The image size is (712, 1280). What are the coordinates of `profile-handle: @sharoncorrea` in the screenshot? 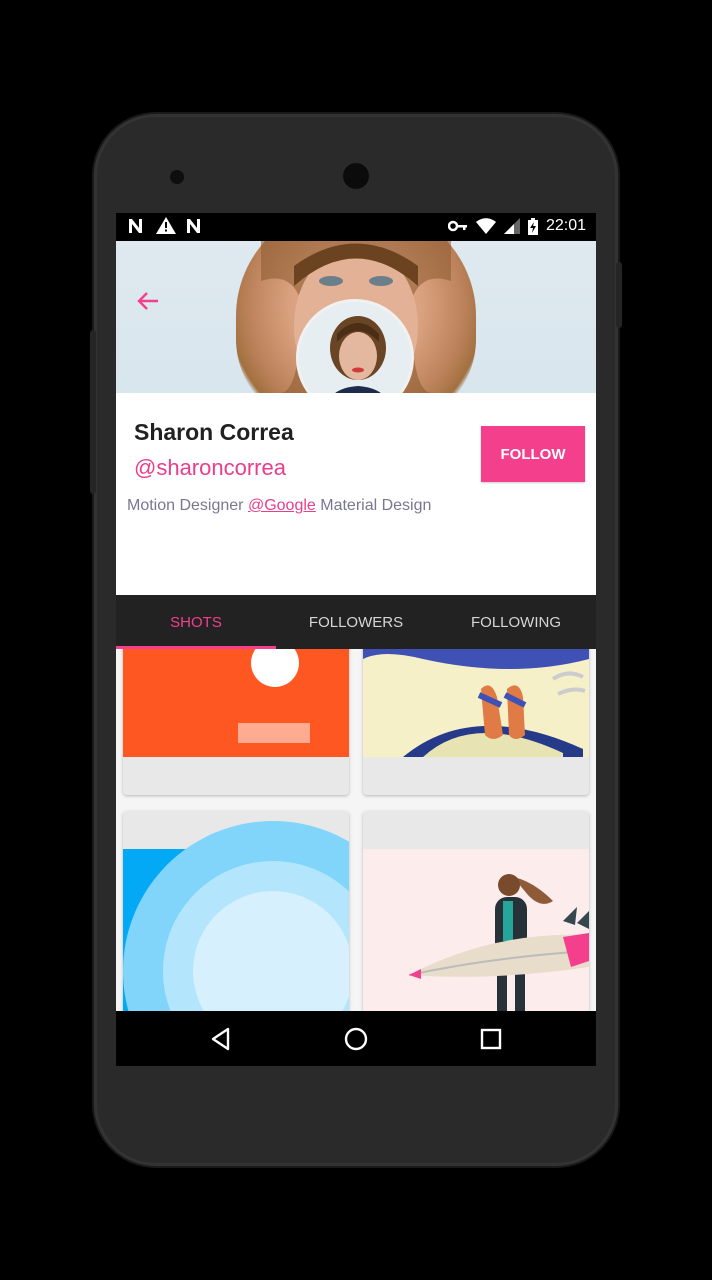 It's located at (210, 468).